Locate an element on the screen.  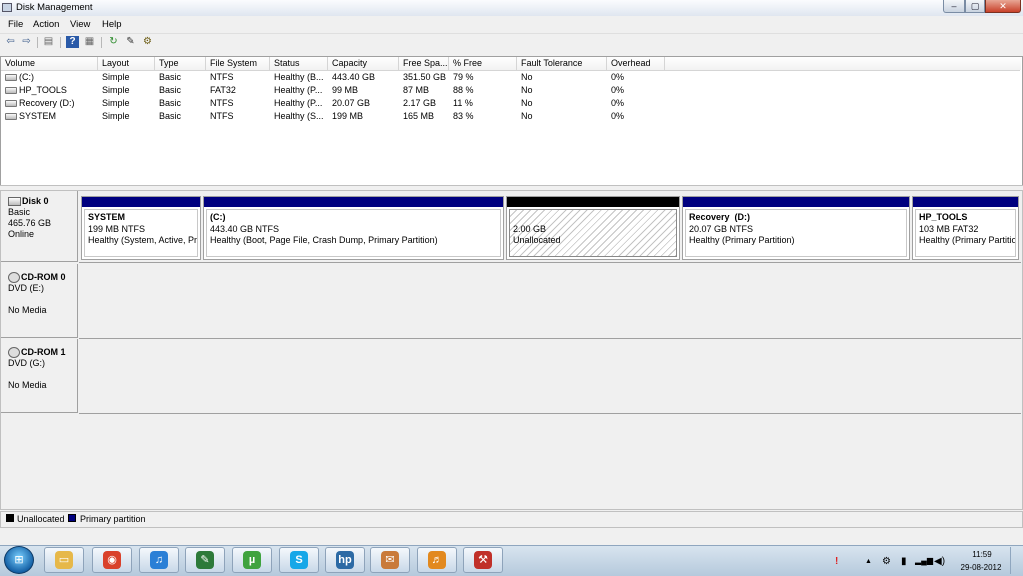
taskbar-skype-button: S is located at coordinates (299, 560).